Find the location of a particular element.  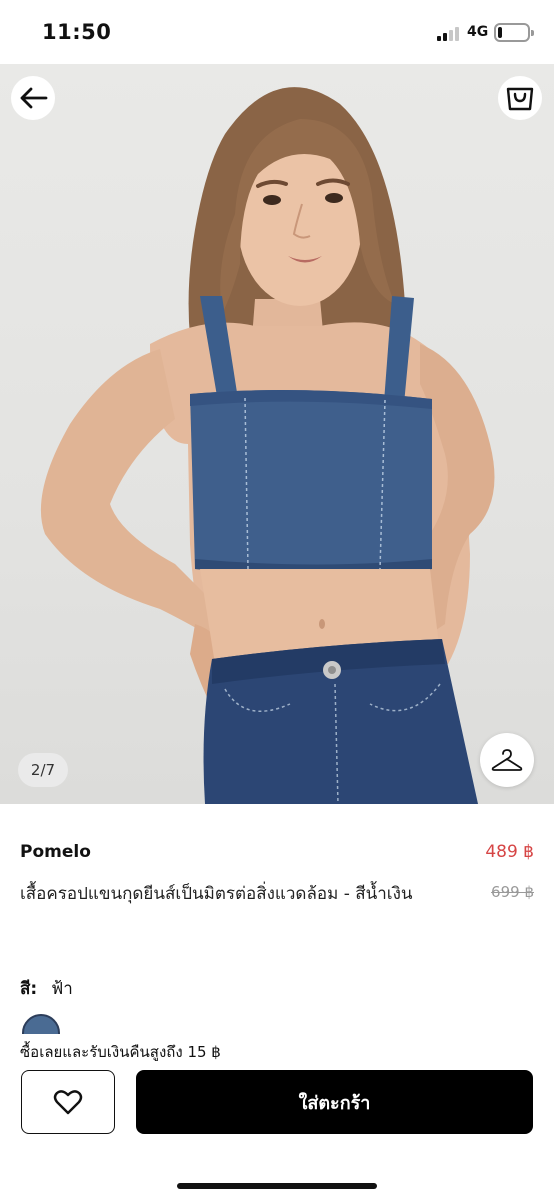

arrow-left-icon is located at coordinates (34, 98).